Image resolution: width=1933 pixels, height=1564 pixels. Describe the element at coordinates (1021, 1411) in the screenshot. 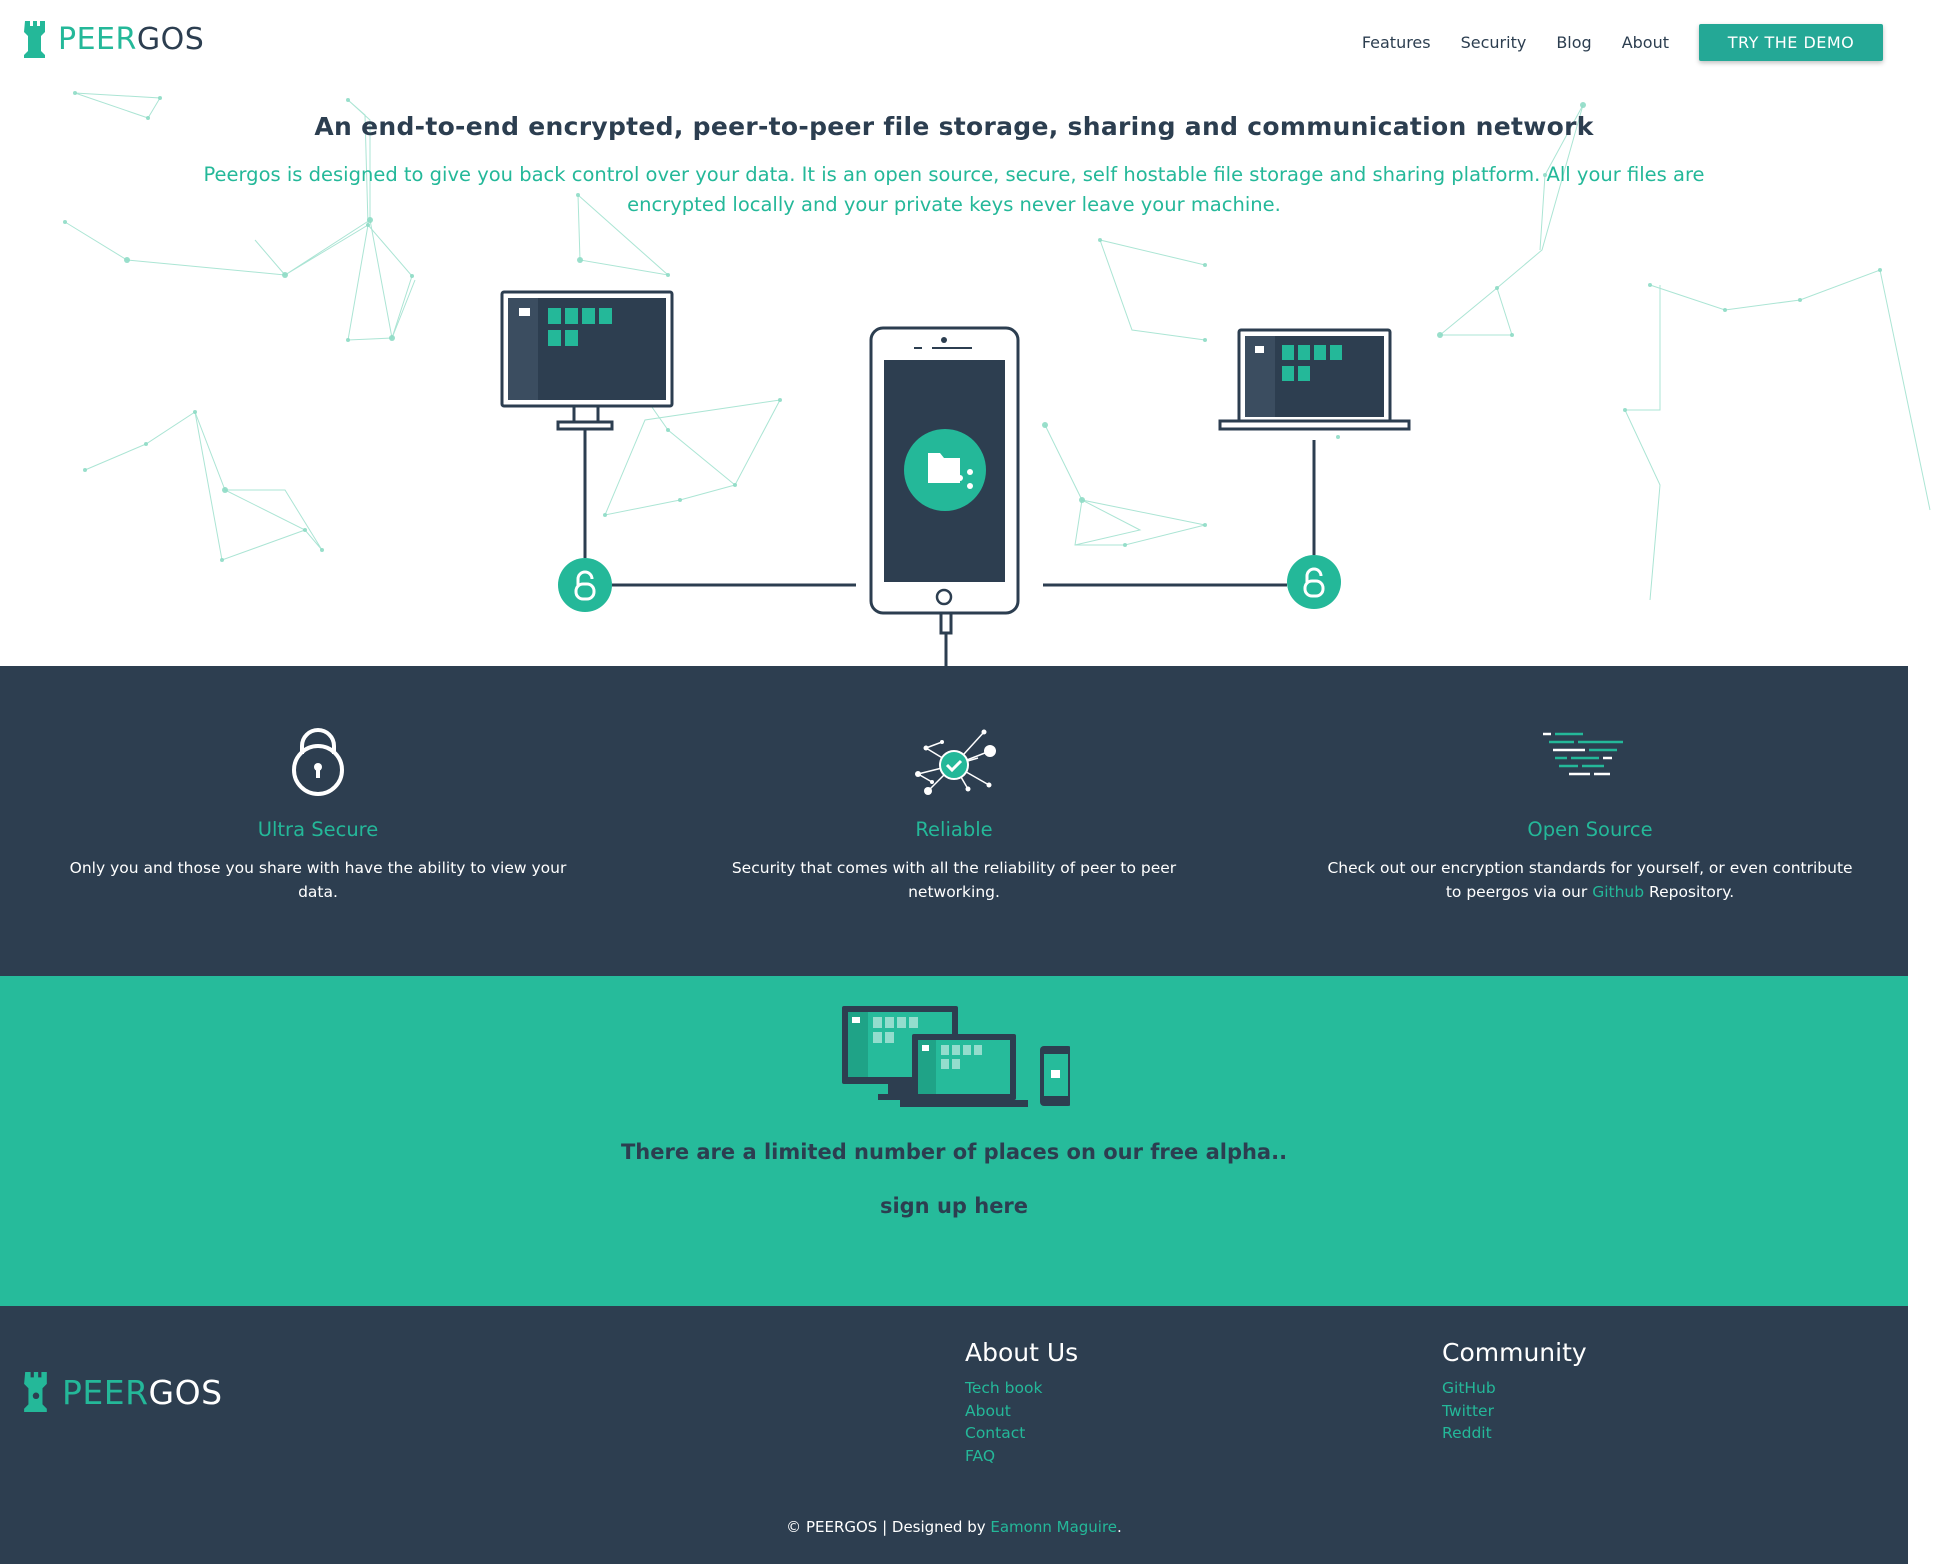

I see `footer-link-about: About` at that location.